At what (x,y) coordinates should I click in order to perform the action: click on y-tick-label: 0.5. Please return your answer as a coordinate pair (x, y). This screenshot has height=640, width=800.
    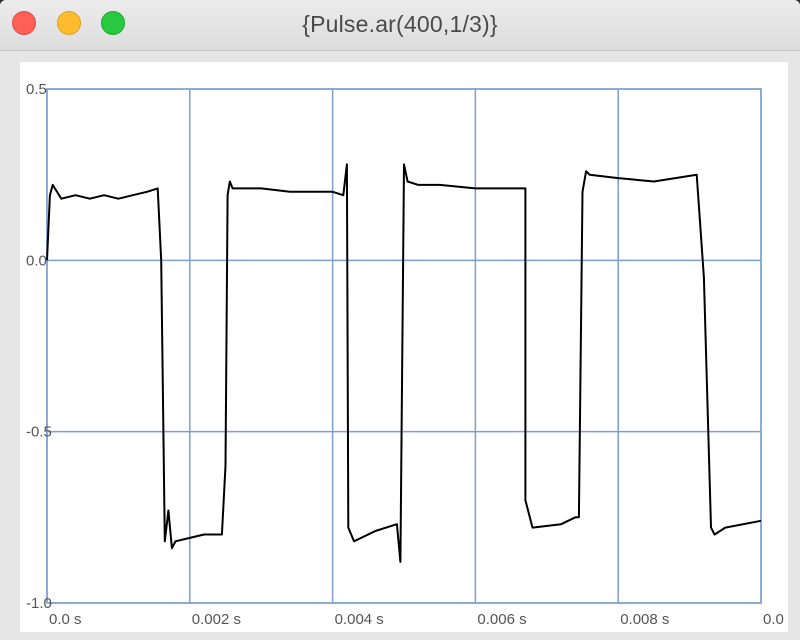
    Looking at the image, I should click on (36, 89).